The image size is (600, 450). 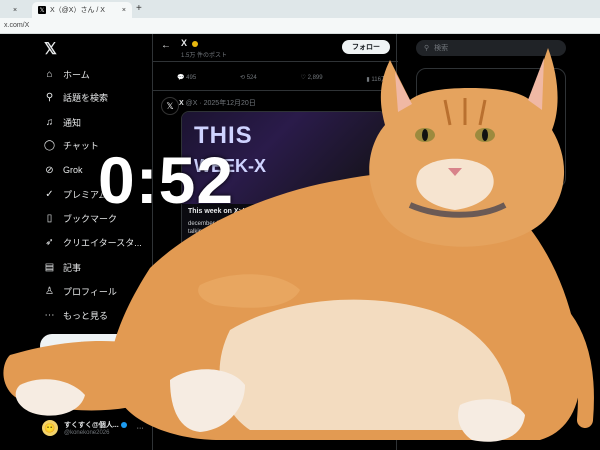 I want to click on bookmark-icon: ▯, so click(x=49, y=218).